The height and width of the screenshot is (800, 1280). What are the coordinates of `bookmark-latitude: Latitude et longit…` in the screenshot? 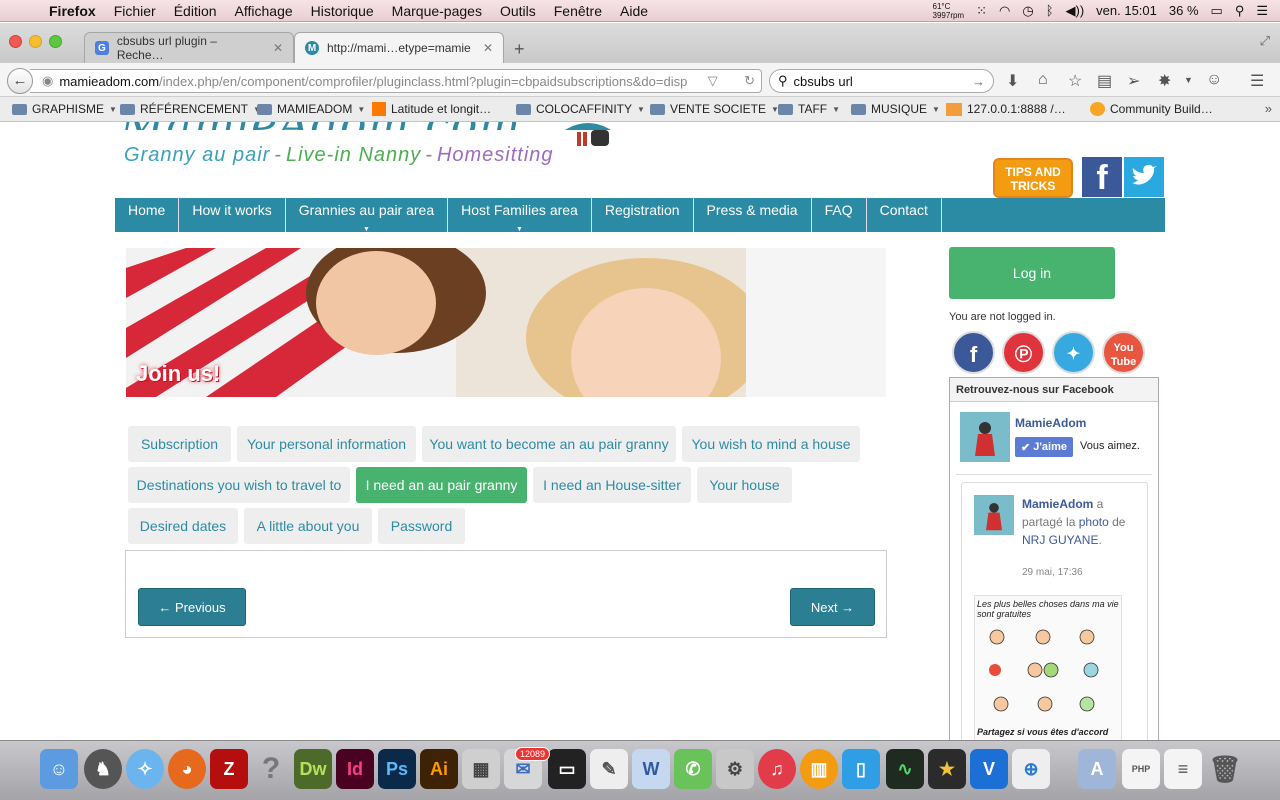 It's located at (431, 109).